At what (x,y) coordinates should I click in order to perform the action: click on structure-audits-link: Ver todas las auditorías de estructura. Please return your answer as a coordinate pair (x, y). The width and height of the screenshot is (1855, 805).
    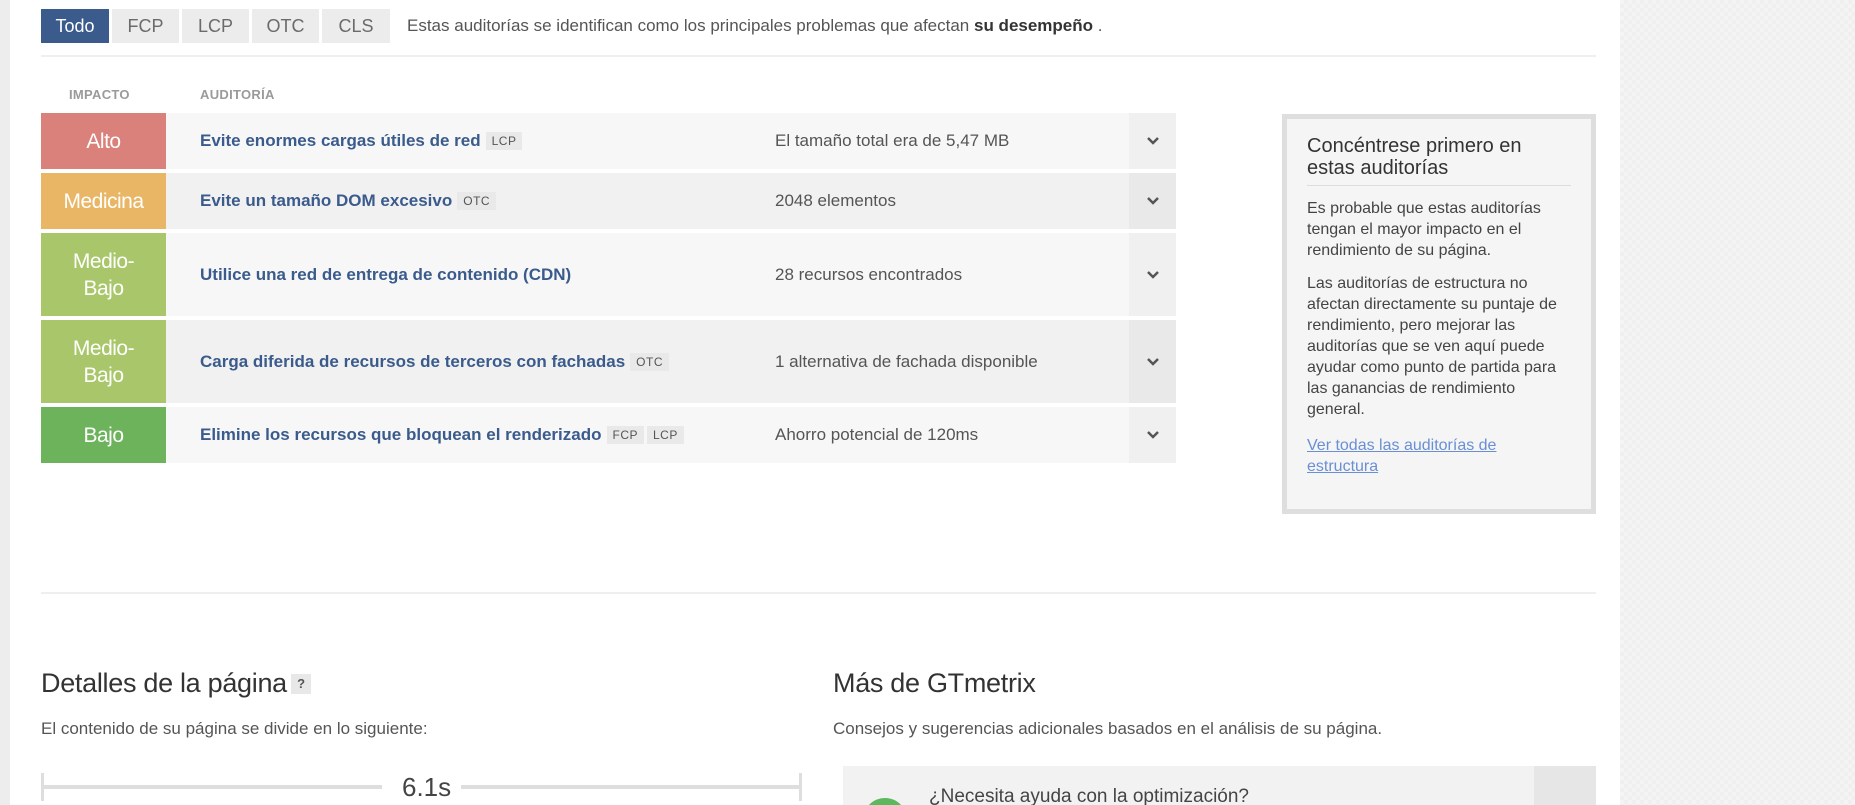
    Looking at the image, I should click on (1439, 456).